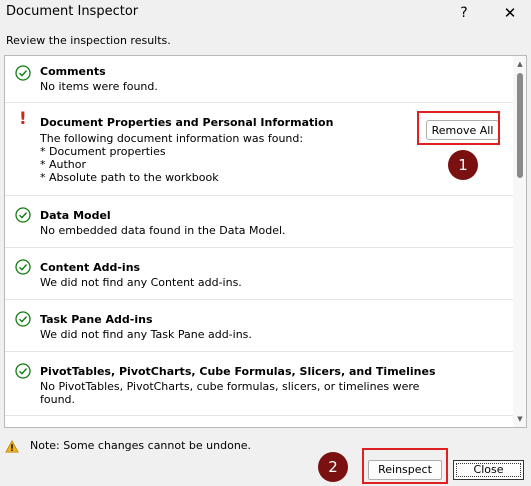  What do you see at coordinates (458, 128) in the screenshot?
I see `remove-all-highlight` at bounding box center [458, 128].